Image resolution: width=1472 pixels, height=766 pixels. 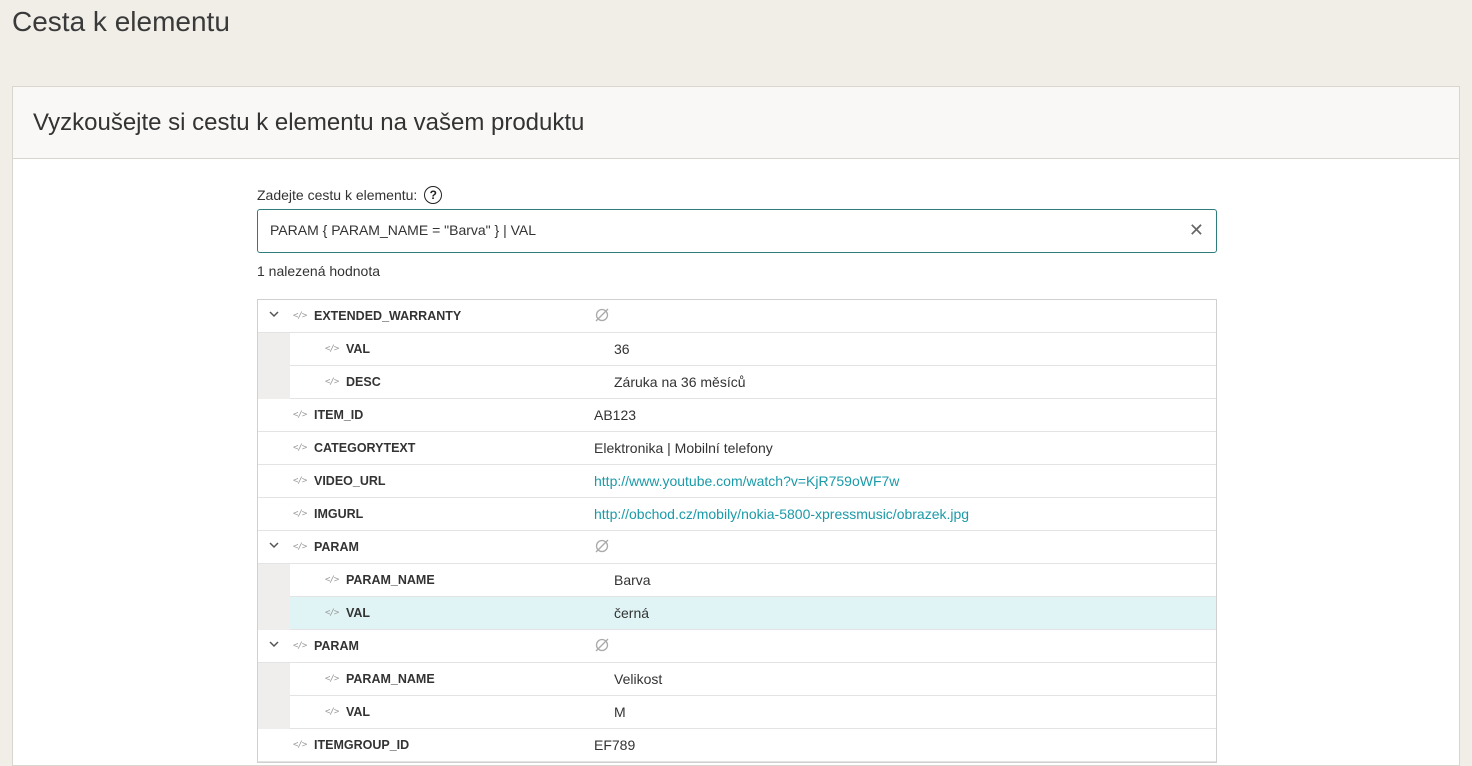 What do you see at coordinates (362, 745) in the screenshot?
I see `element-name: ITEMGROUP_ID` at bounding box center [362, 745].